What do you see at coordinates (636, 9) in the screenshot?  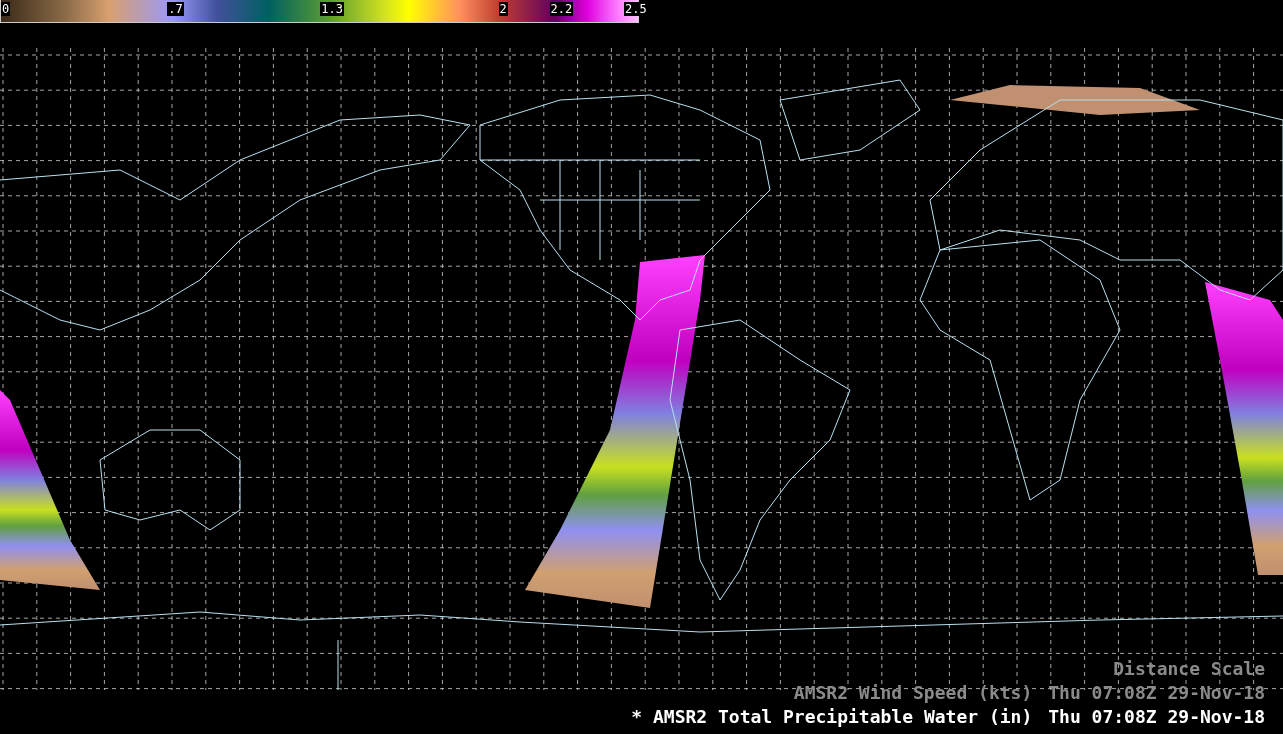 I see `scale-label: 2.5` at bounding box center [636, 9].